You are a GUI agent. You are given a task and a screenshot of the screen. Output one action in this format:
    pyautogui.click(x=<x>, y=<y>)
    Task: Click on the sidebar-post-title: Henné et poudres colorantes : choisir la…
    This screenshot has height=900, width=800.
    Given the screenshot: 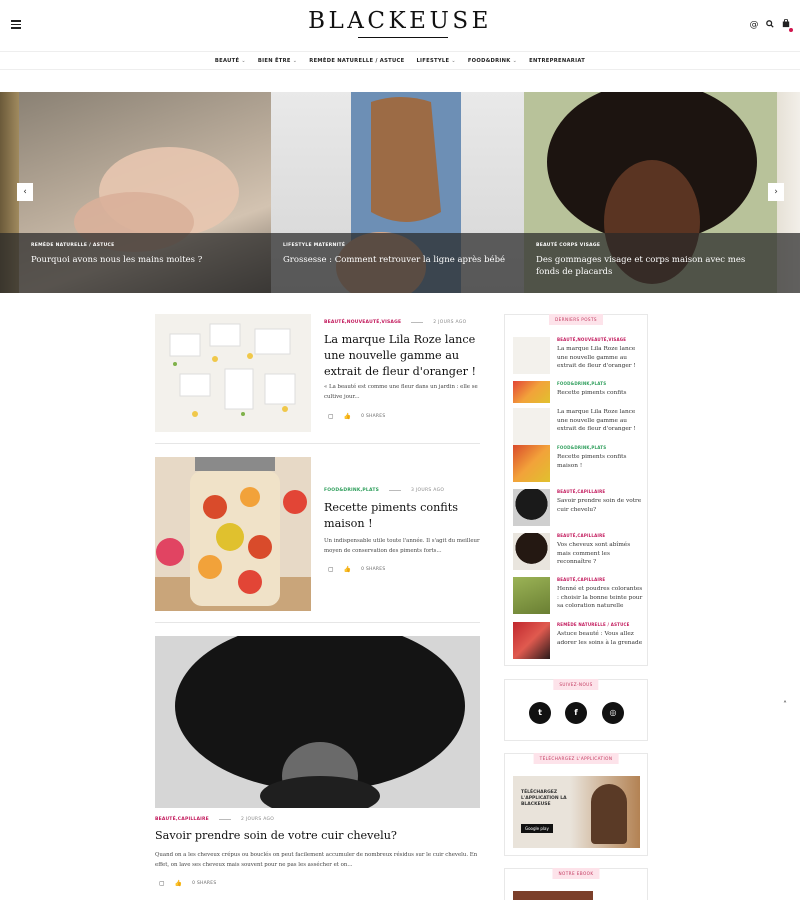 What is the action you would take?
    pyautogui.click(x=601, y=598)
    